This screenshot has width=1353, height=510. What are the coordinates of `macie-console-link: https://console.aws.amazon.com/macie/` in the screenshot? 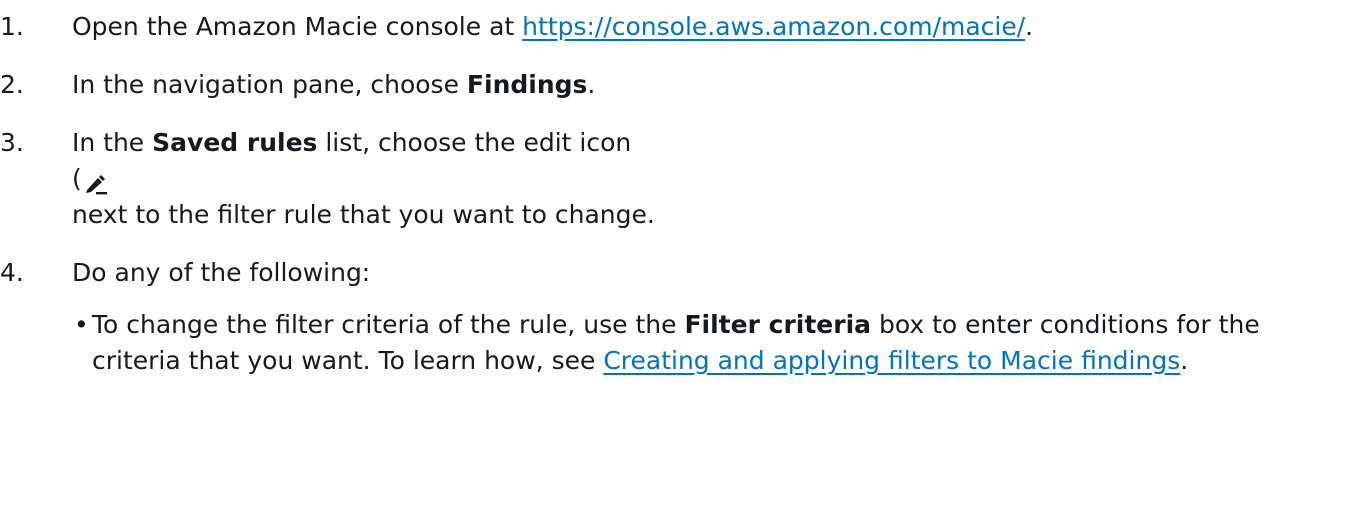 It's located at (773, 26).